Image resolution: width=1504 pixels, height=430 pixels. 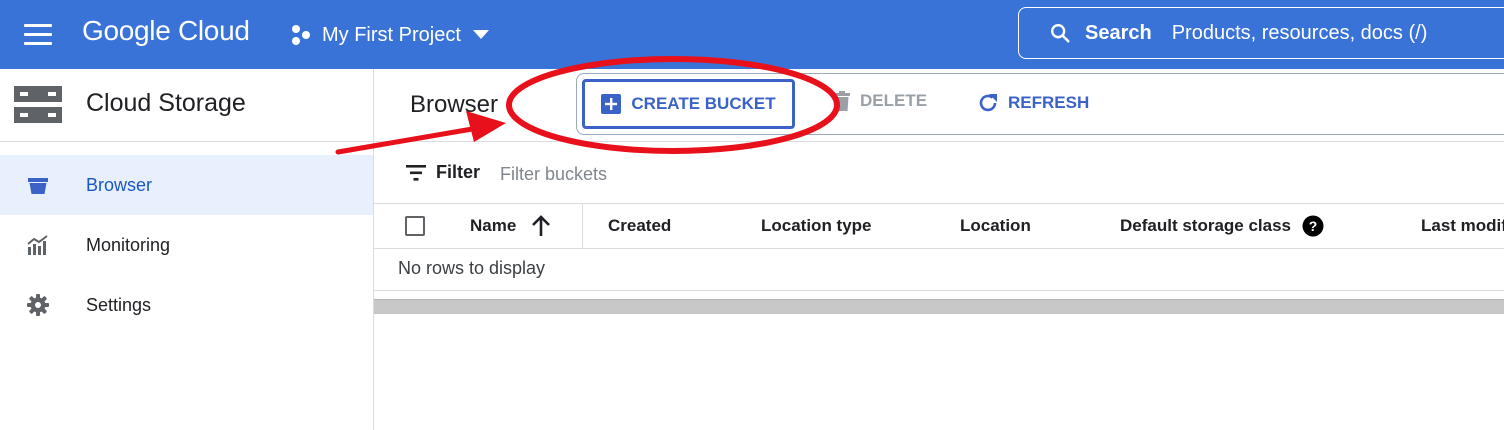 I want to click on sidebar-item-settings: Settings, so click(x=186, y=305).